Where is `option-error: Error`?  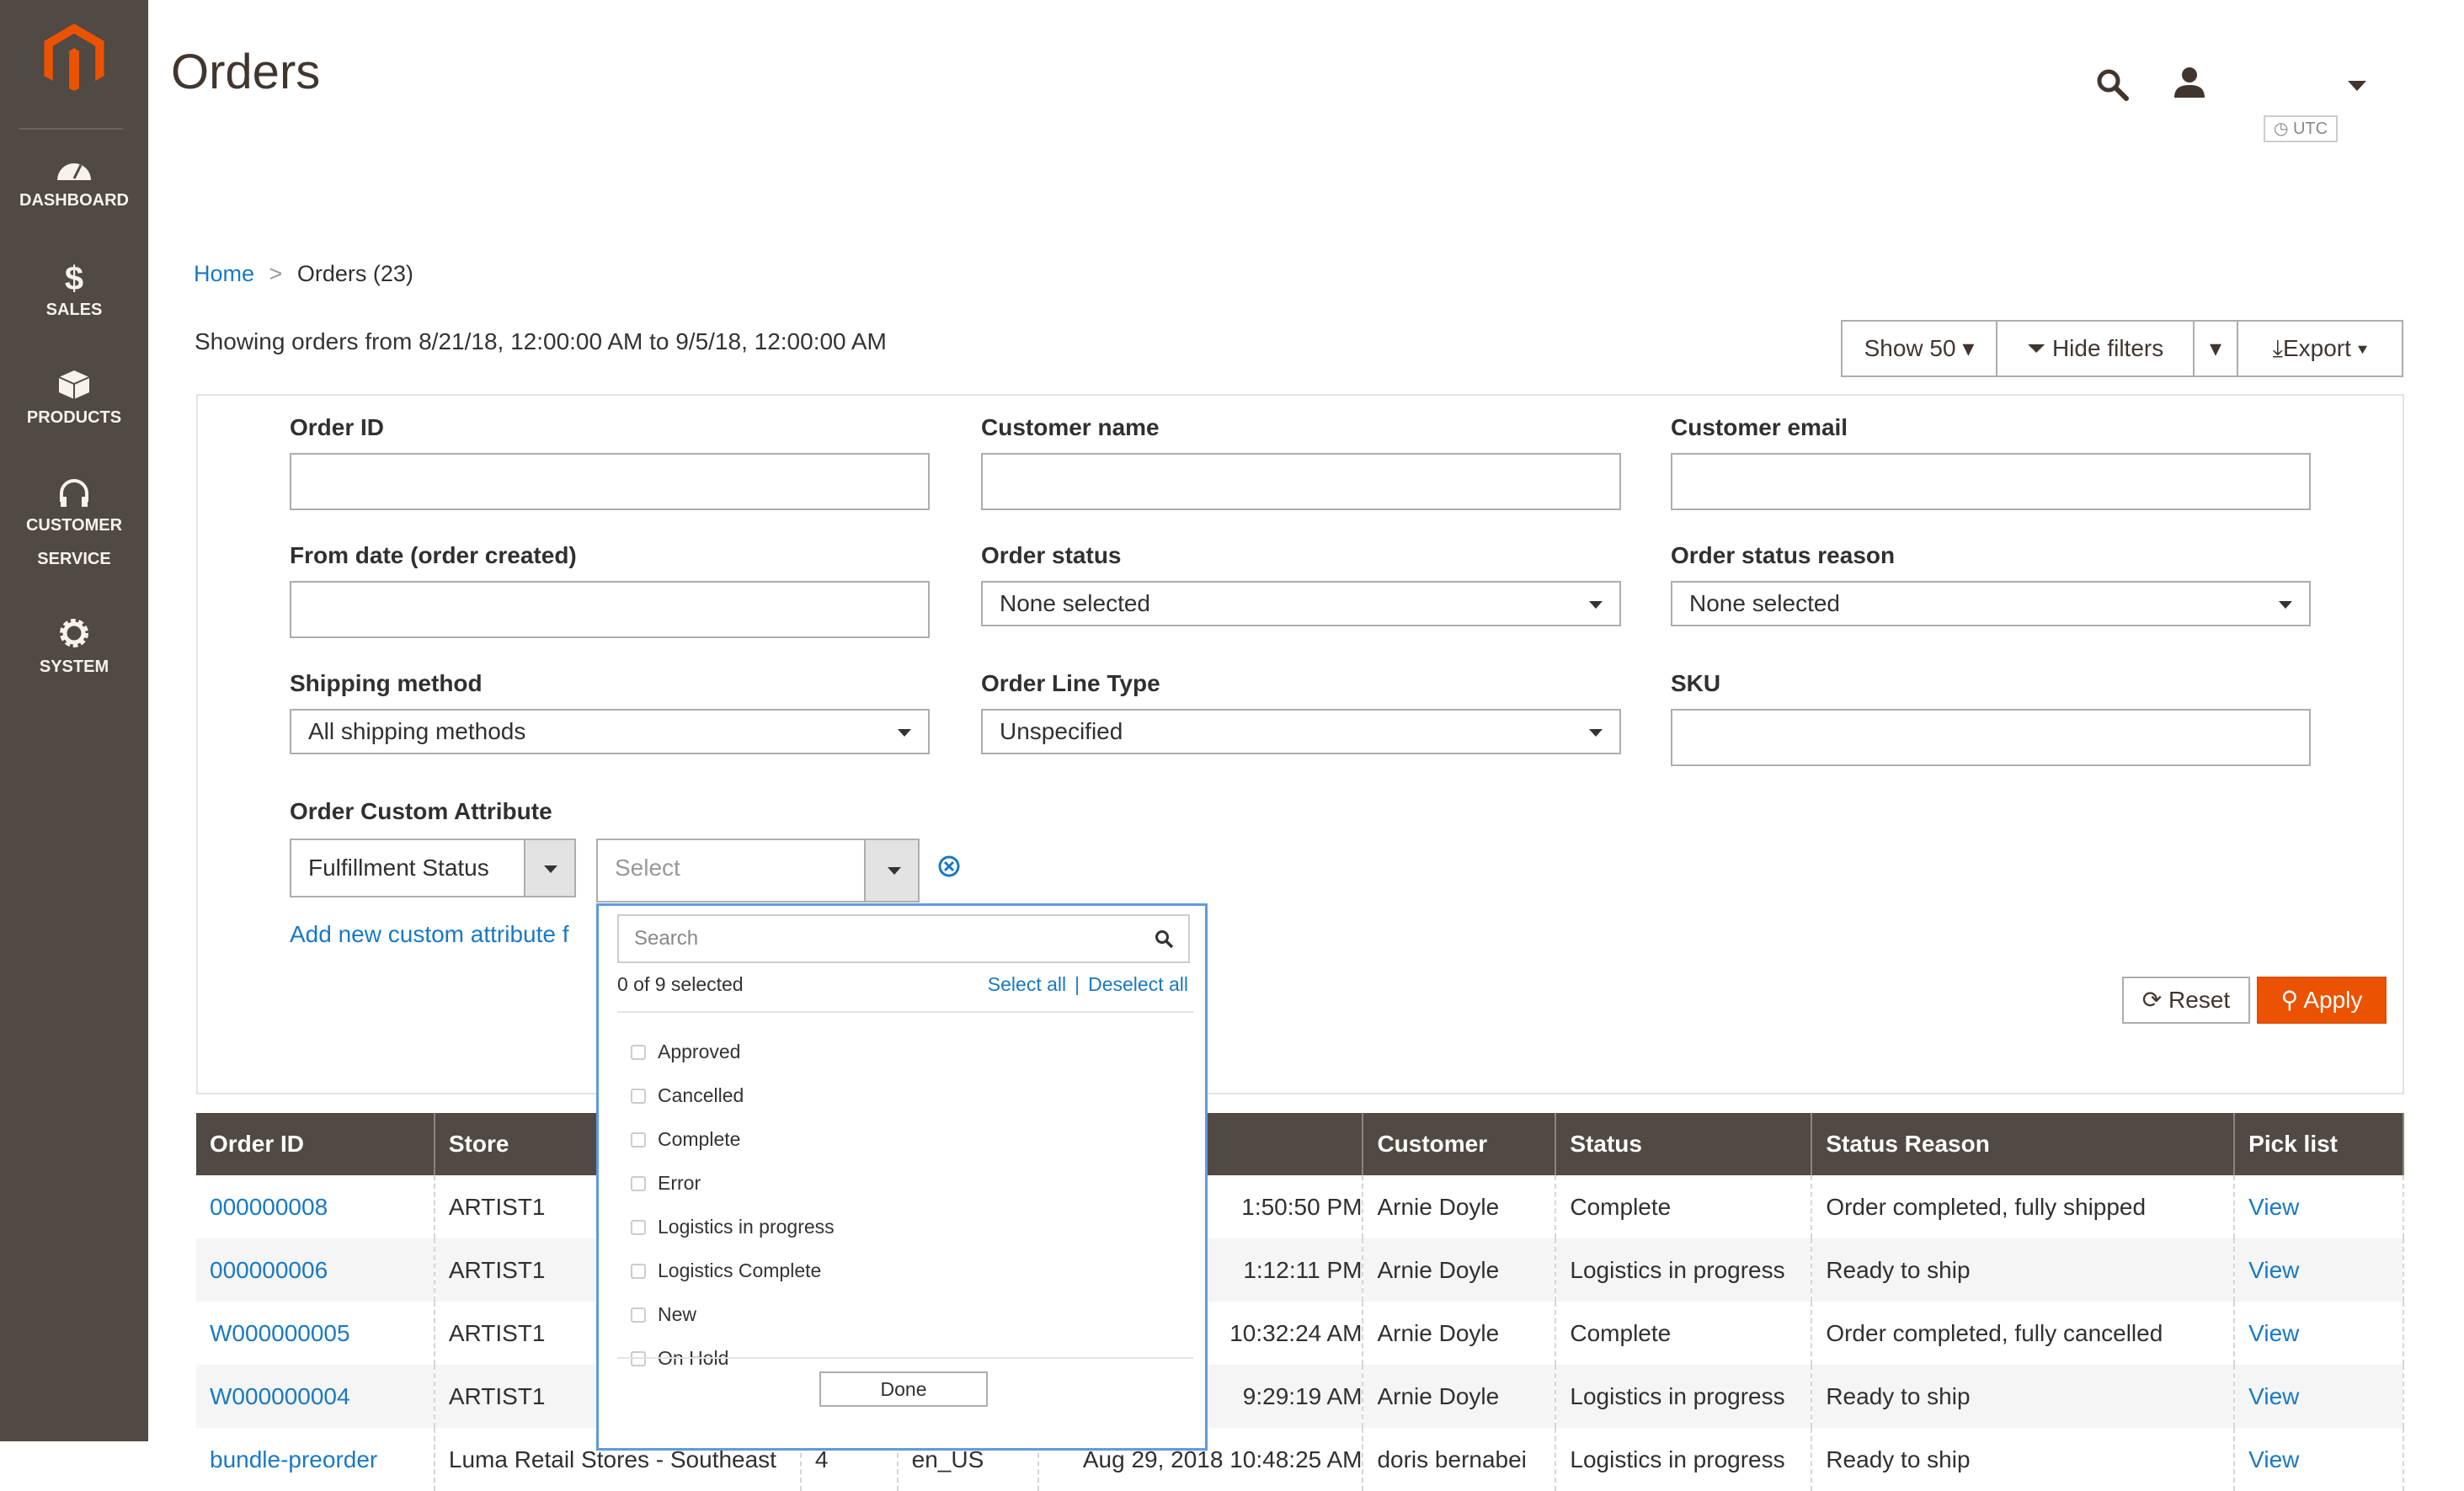 option-error: Error is located at coordinates (666, 1184).